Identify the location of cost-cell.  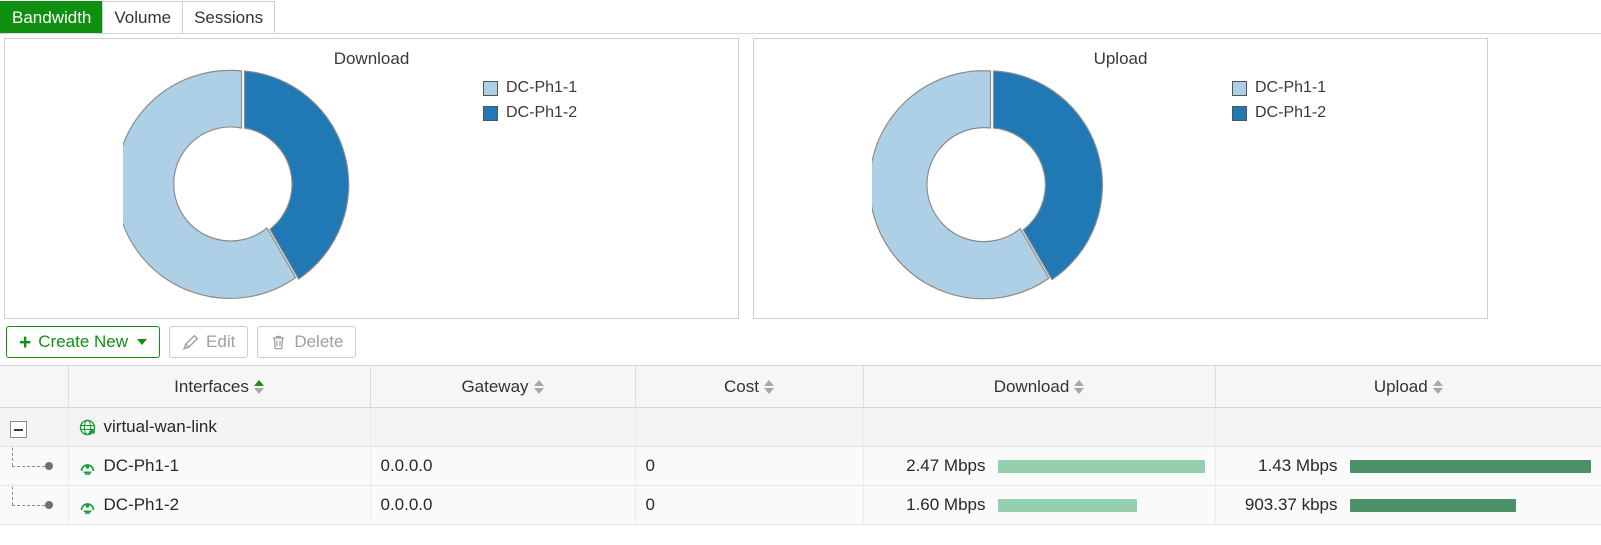
(749, 427).